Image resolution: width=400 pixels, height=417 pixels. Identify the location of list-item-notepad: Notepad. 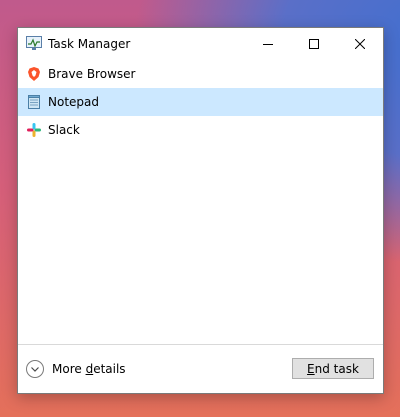
(200, 102).